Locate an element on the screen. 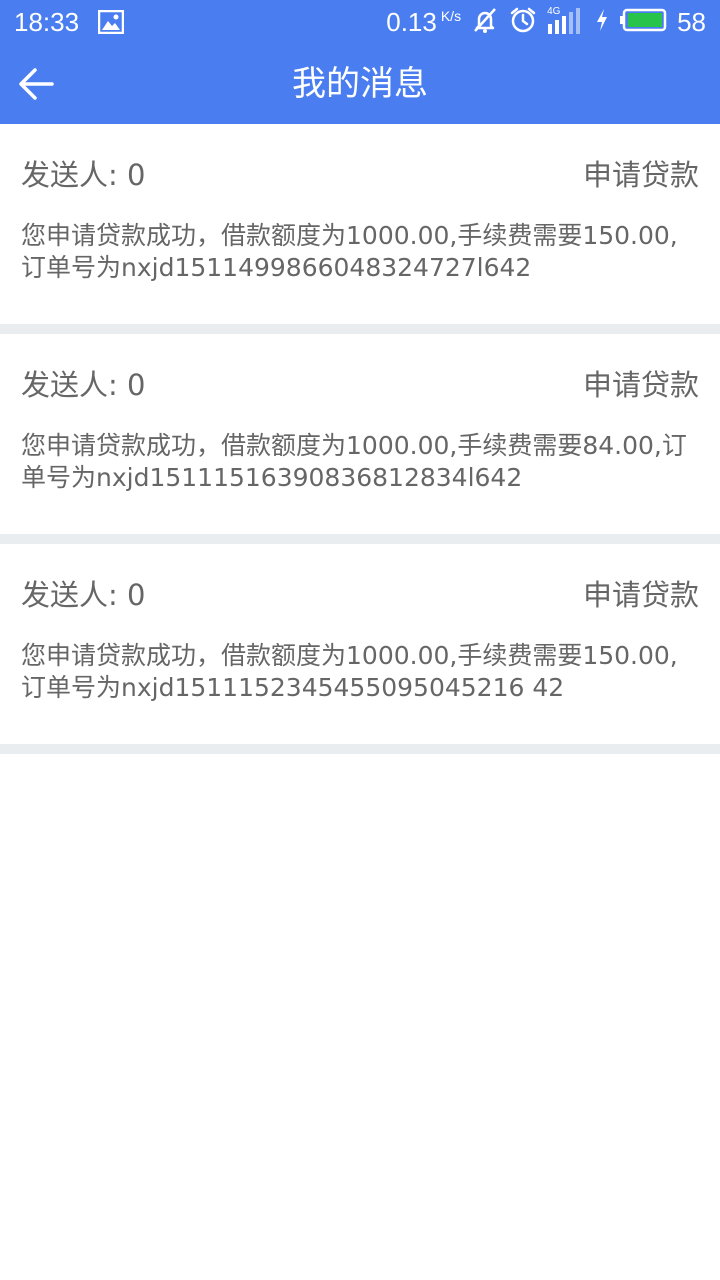  battery-level: 58 is located at coordinates (691, 22).